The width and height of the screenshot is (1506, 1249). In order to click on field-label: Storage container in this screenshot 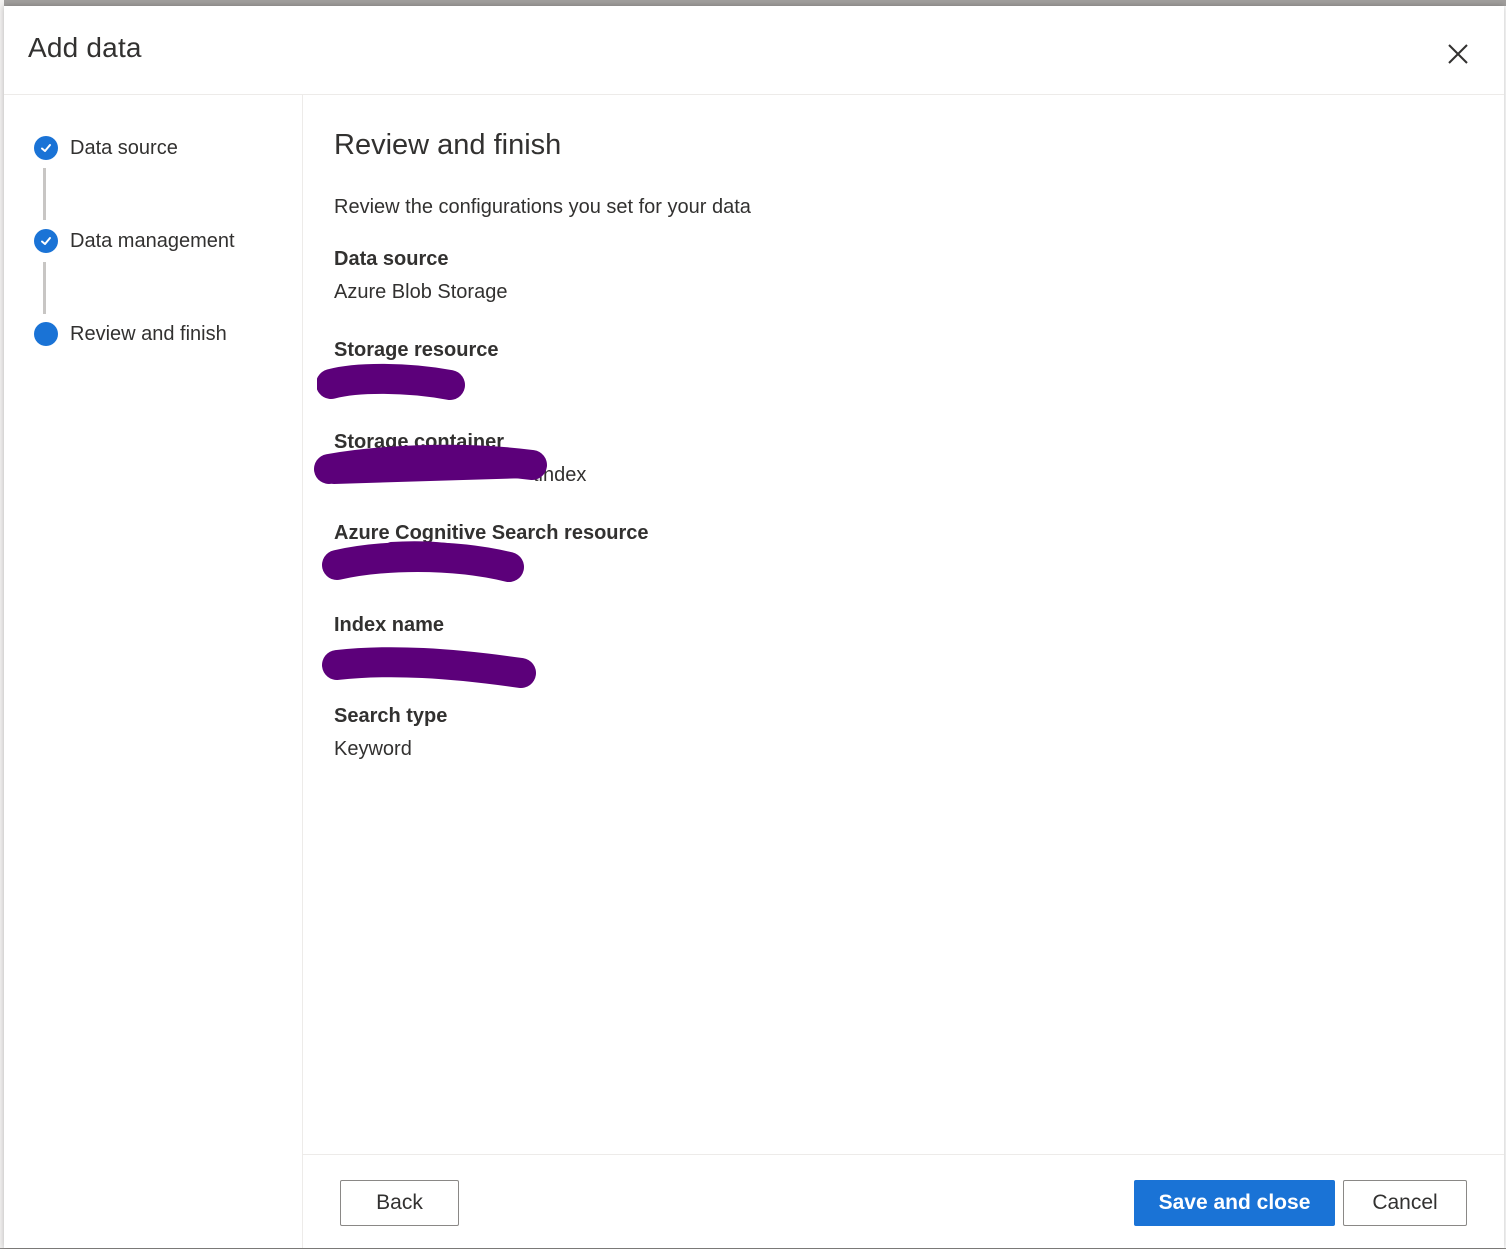, I will do `click(419, 442)`.